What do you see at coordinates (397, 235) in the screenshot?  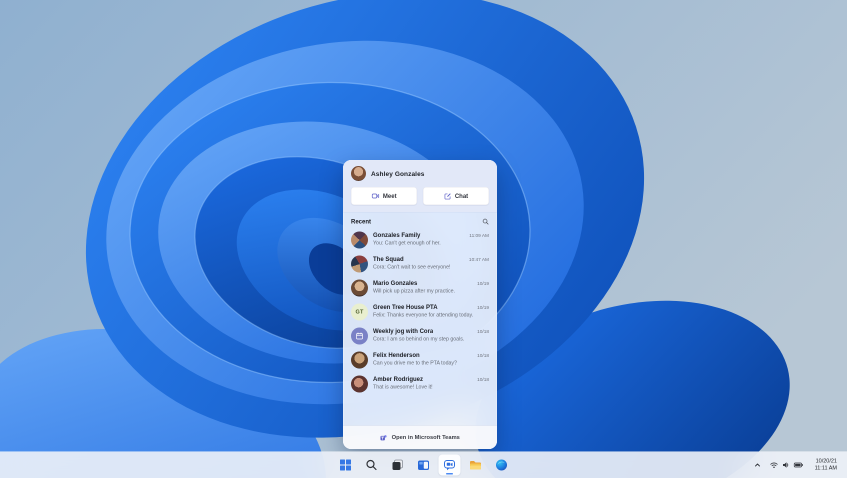 I see `conversation-name: Gonzales Family` at bounding box center [397, 235].